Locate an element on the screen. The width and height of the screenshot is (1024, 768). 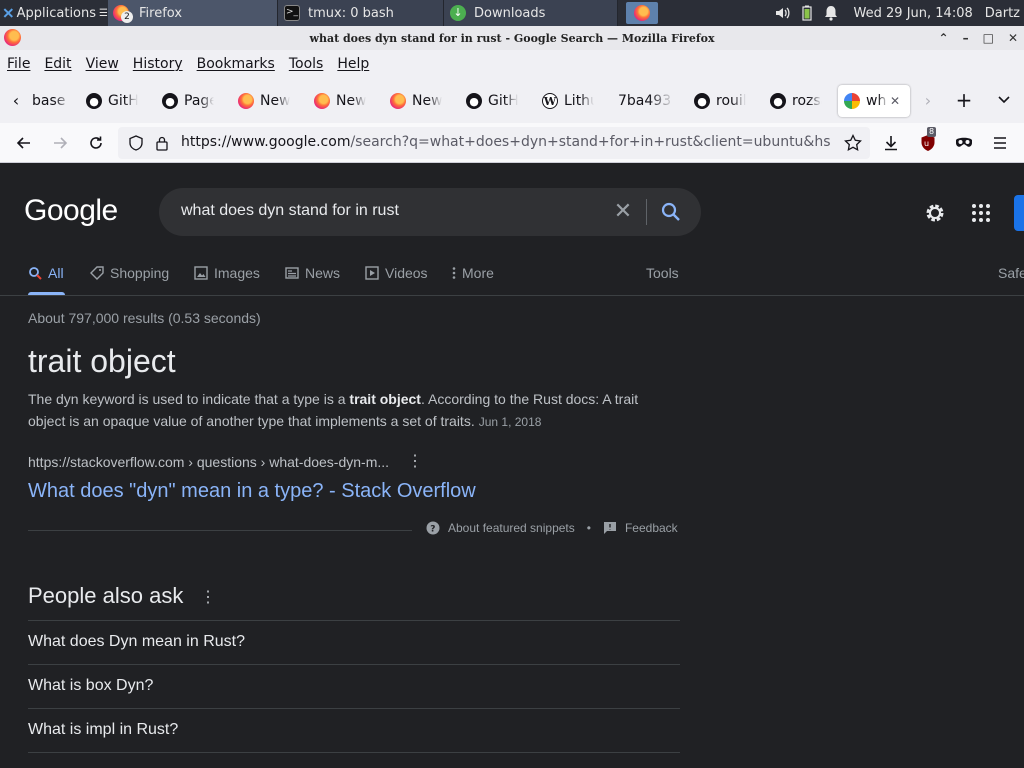
private-browsing-extension-button is located at coordinates (964, 143).